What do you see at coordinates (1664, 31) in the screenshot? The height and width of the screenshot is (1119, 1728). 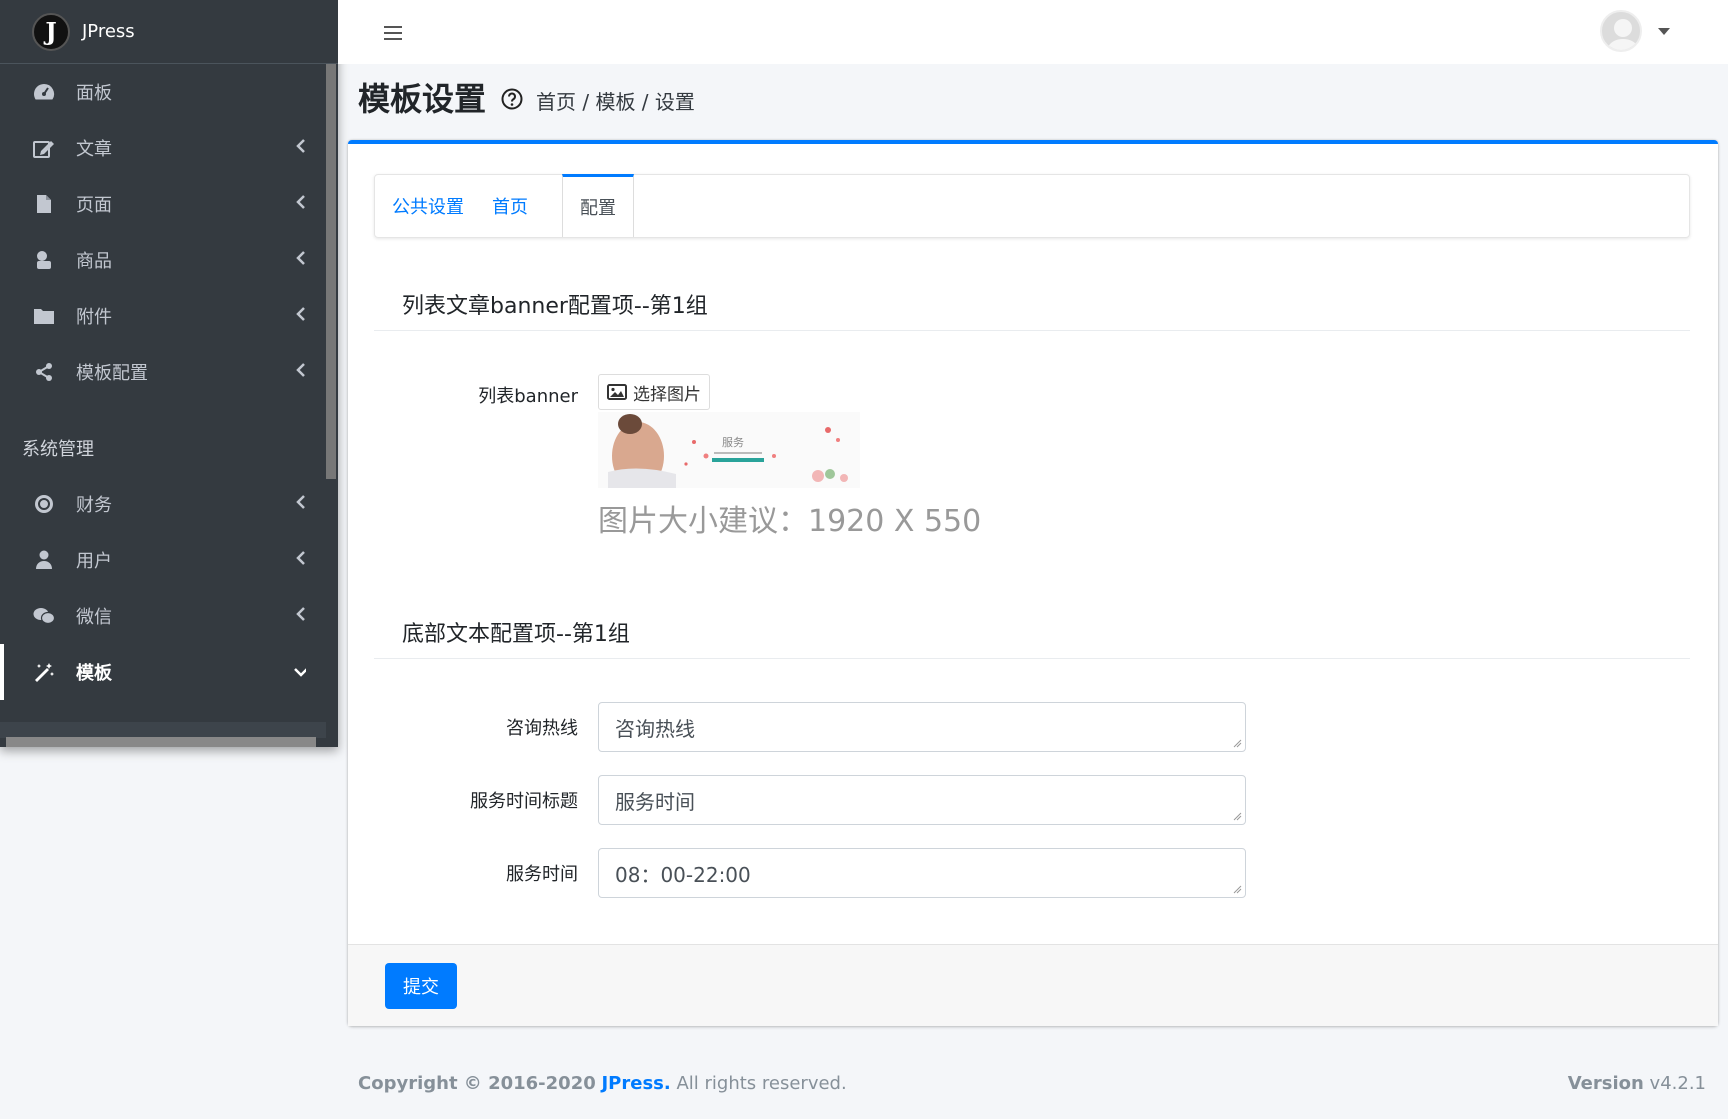 I see `user-dropdown-caret-icon` at bounding box center [1664, 31].